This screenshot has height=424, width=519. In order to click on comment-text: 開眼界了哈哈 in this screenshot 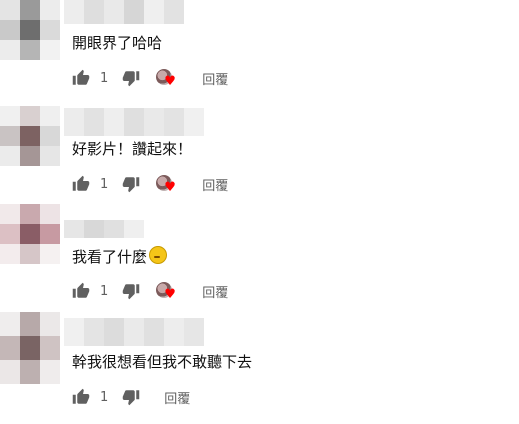, I will do `click(117, 43)`.